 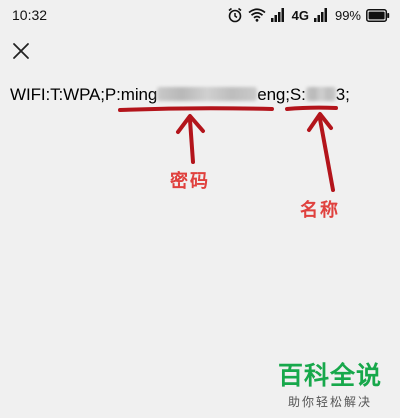 I want to click on watermark-subtitle: 助你轻松解决, so click(x=329, y=402).